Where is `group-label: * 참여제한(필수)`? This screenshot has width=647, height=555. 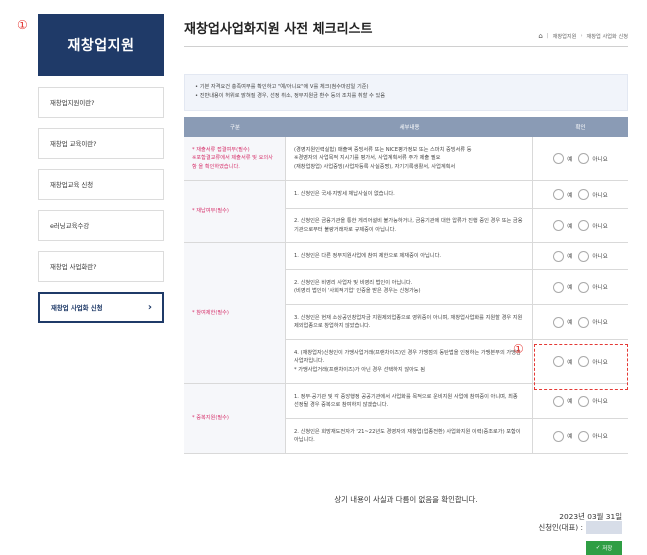 group-label: * 참여제한(필수) is located at coordinates (235, 313).